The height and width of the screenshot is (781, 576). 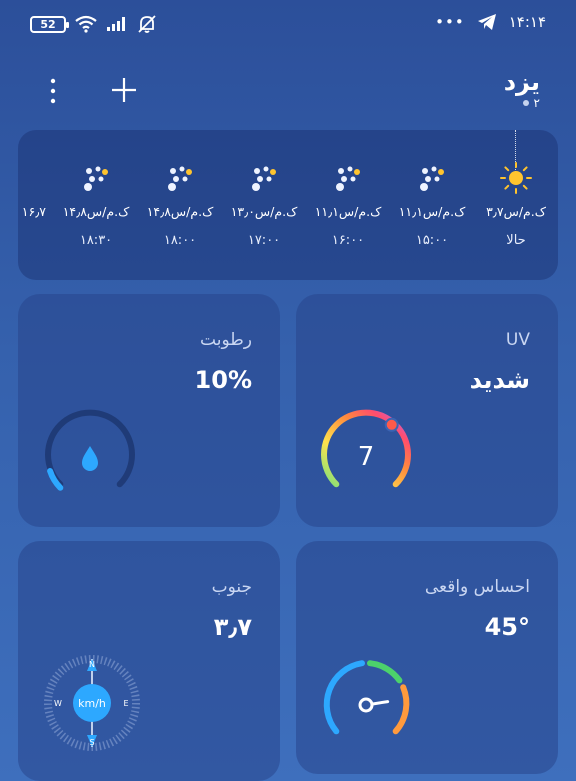 I want to click on humidity-value: 10%, so click(x=223, y=380).